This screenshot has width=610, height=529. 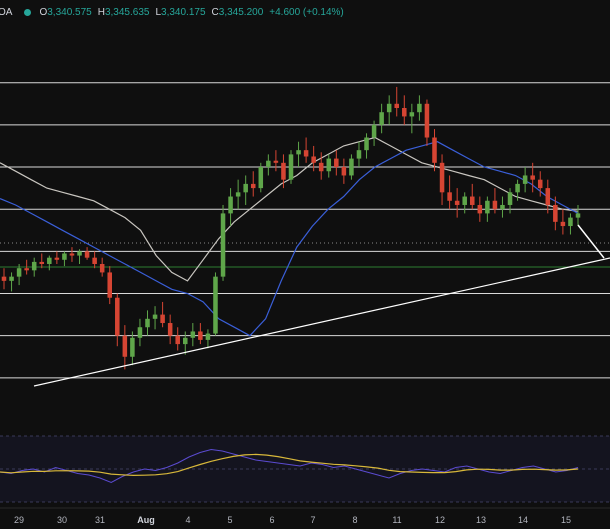 I want to click on date-label-3: Aug, so click(x=146, y=520).